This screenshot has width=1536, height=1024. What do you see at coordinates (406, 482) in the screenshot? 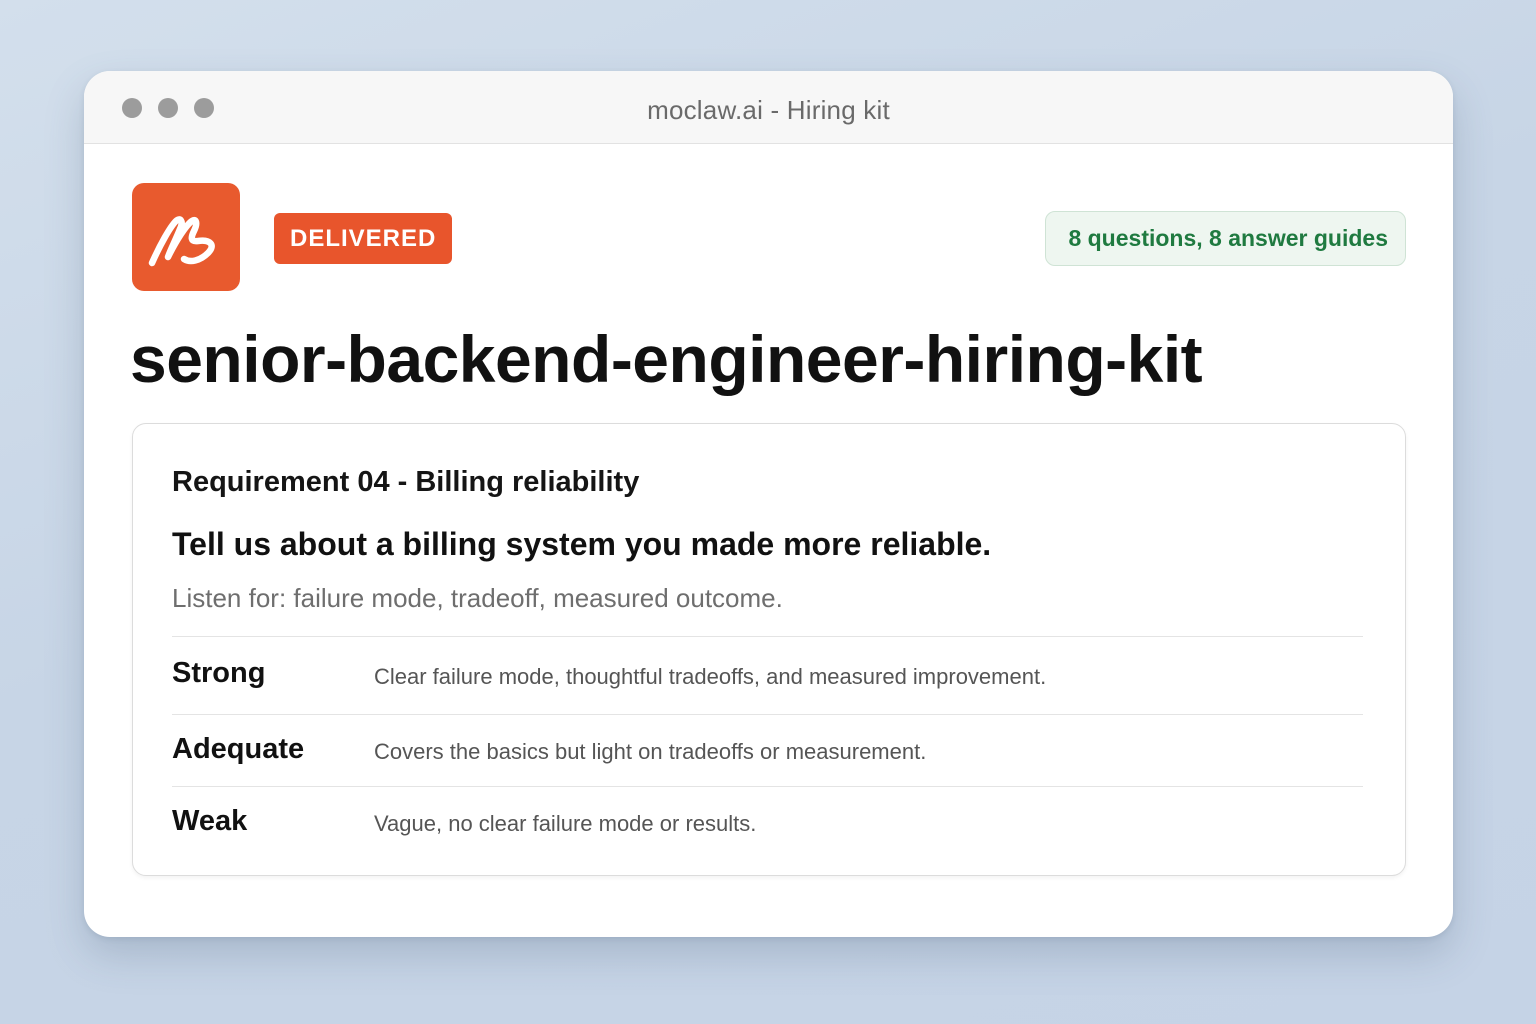
I see `requirement-label: Requirement 04 - Billing reliability` at bounding box center [406, 482].